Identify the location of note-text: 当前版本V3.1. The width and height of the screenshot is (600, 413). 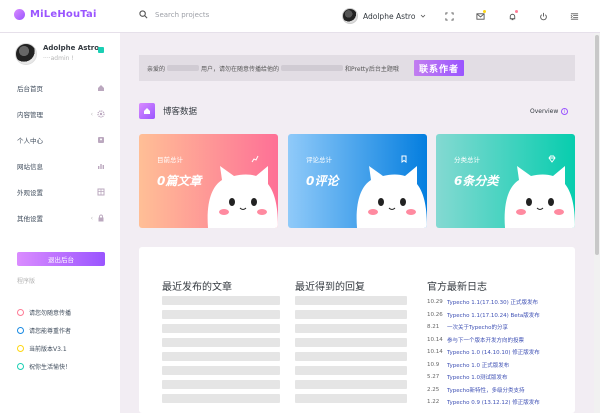
(48, 349).